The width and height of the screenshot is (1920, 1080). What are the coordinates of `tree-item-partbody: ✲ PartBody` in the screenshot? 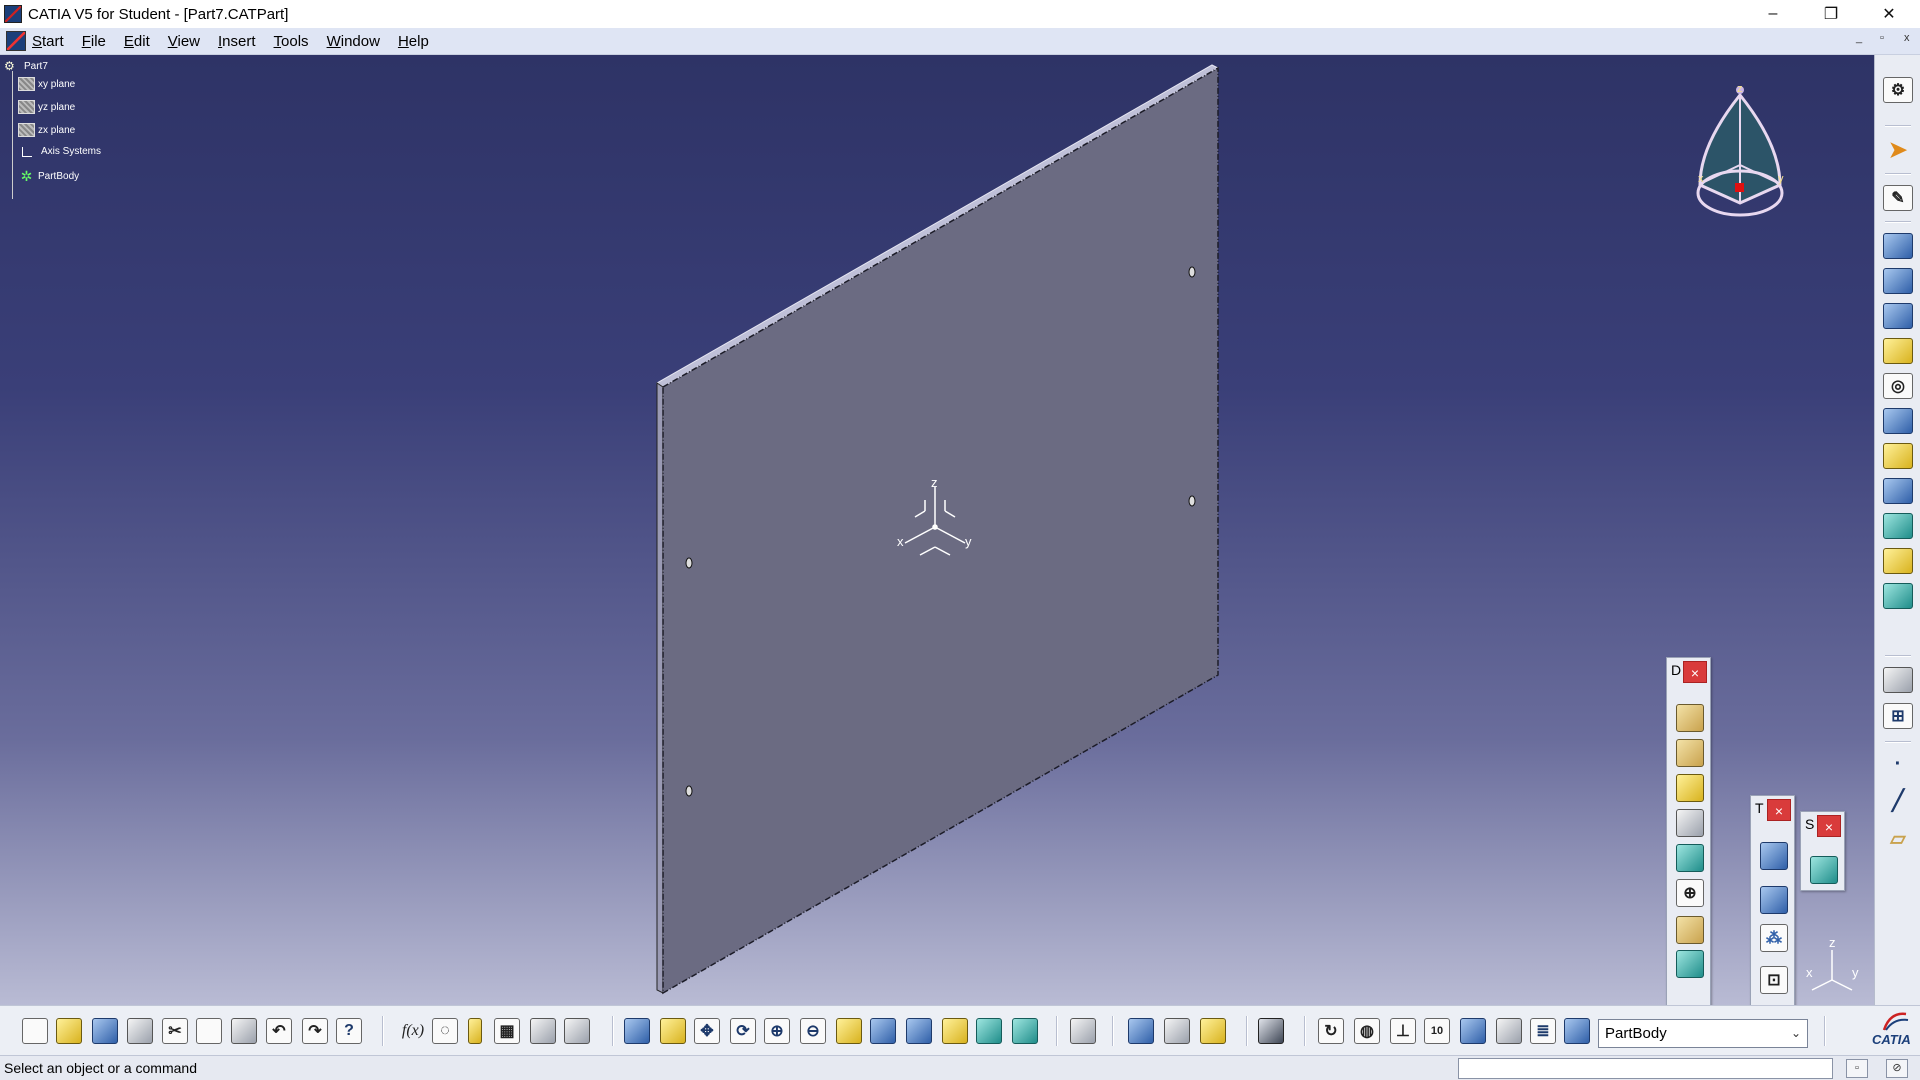 It's located at (49, 176).